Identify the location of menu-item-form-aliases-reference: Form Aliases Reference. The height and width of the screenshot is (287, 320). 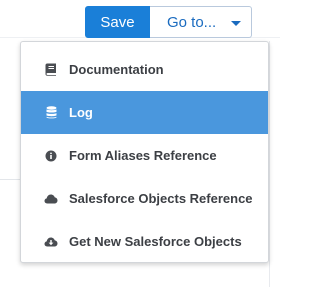
(144, 155).